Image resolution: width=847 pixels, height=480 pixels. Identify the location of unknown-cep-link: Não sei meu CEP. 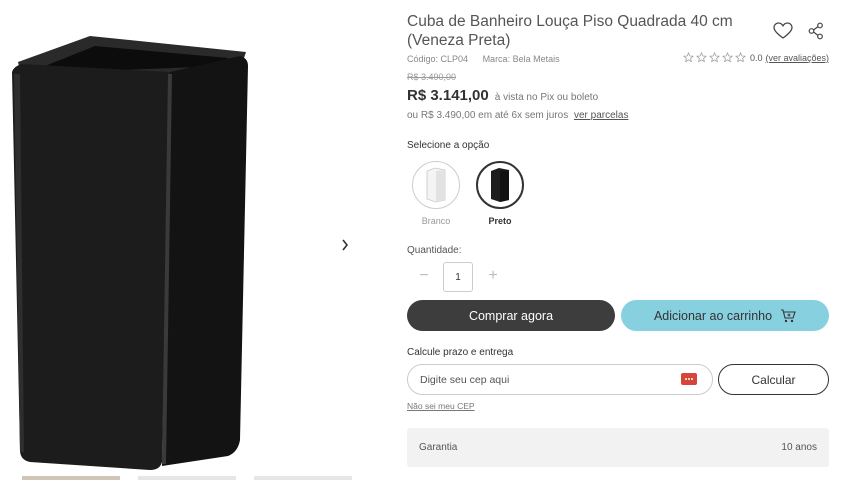
(441, 406).